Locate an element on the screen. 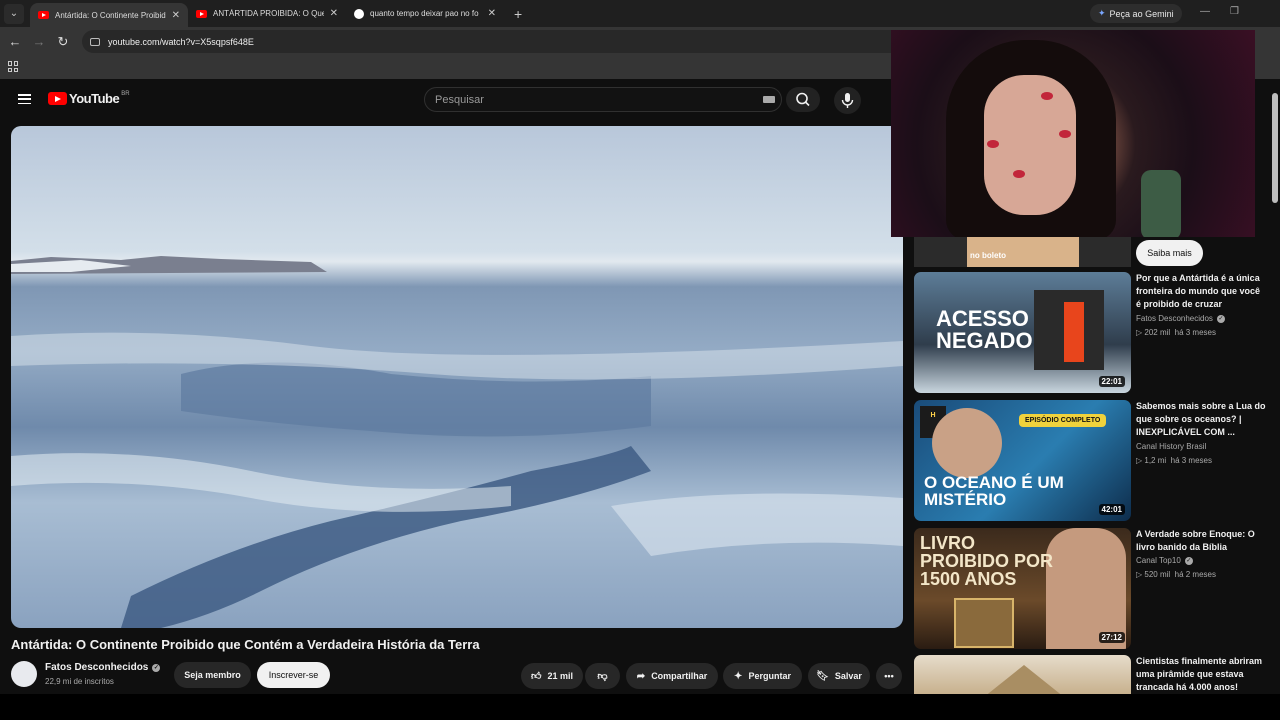 This screenshot has height=720, width=1280. gemini-icon: ✦ is located at coordinates (1102, 13).